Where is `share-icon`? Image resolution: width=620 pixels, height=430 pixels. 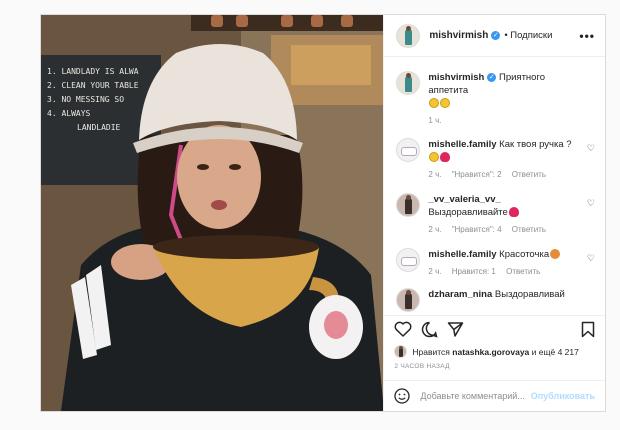 share-icon is located at coordinates (455, 329).